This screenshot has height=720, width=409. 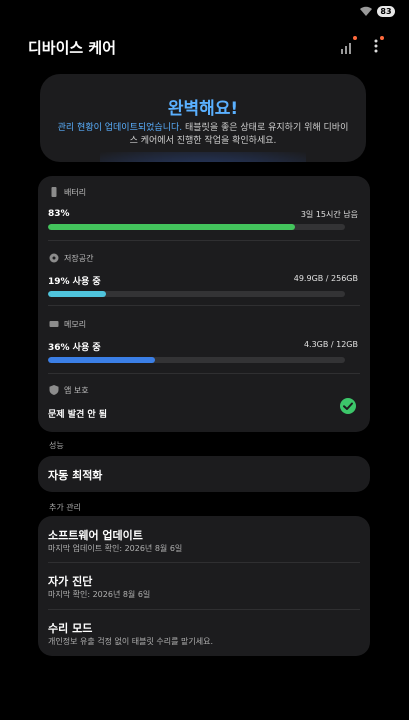 What do you see at coordinates (101, 360) in the screenshot?
I see `memory-bar-fill` at bounding box center [101, 360].